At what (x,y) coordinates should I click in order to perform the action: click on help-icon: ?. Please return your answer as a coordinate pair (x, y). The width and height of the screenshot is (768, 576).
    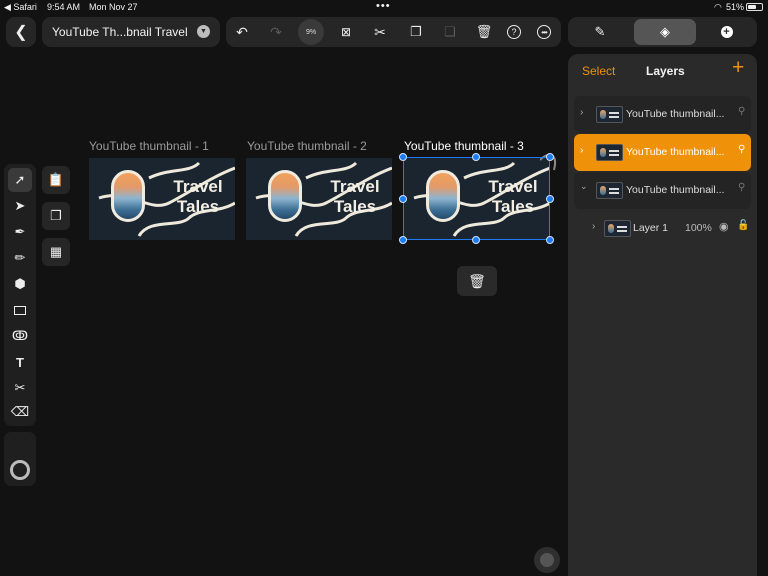
    Looking at the image, I should click on (514, 32).